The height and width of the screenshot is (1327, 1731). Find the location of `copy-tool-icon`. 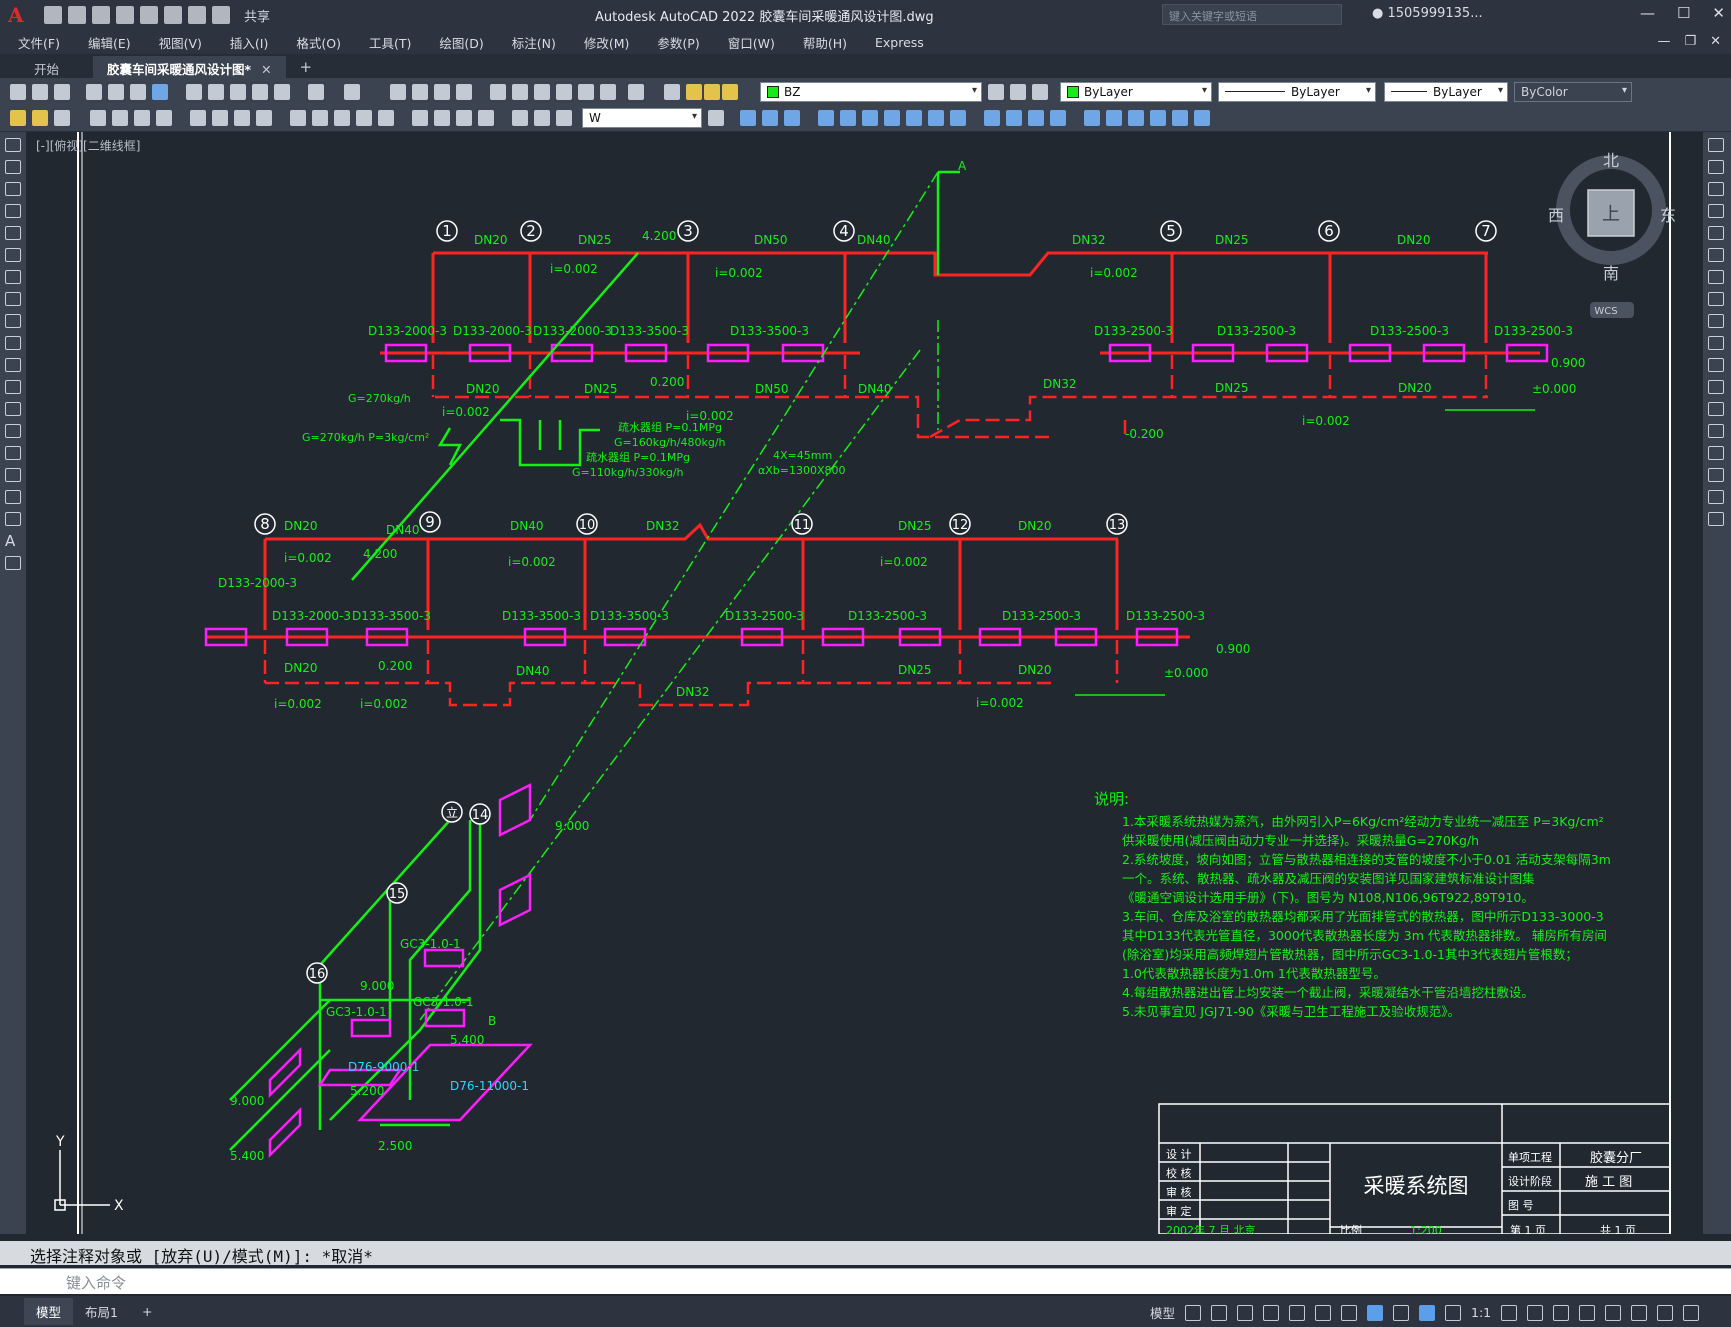

copy-tool-icon is located at coordinates (1716, 167).